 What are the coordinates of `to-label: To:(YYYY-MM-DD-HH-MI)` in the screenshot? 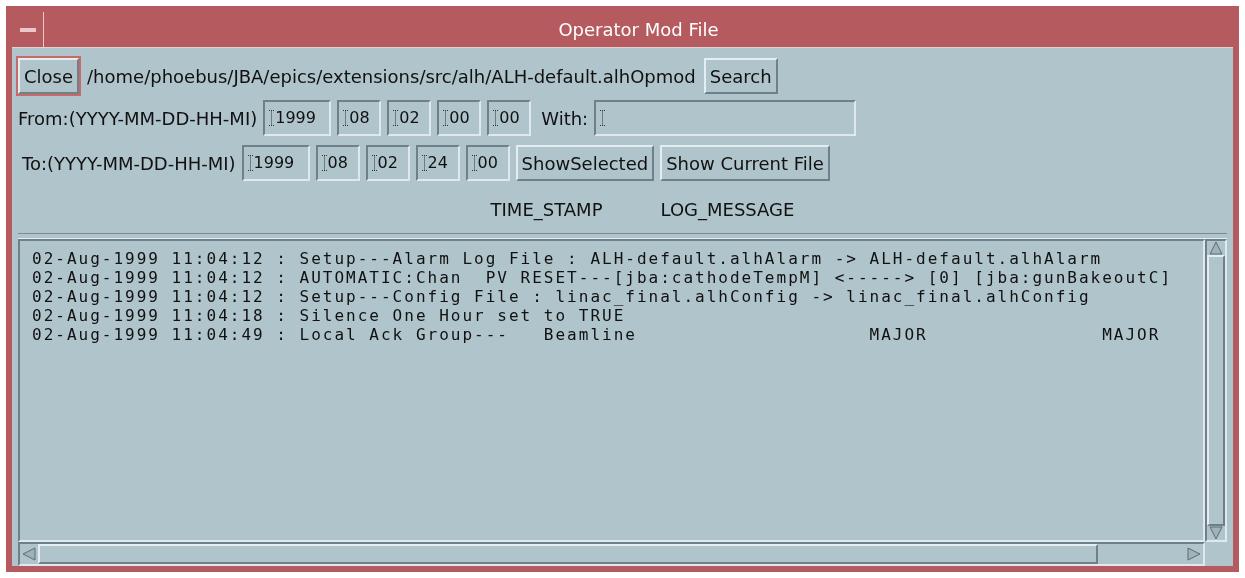 It's located at (129, 163).